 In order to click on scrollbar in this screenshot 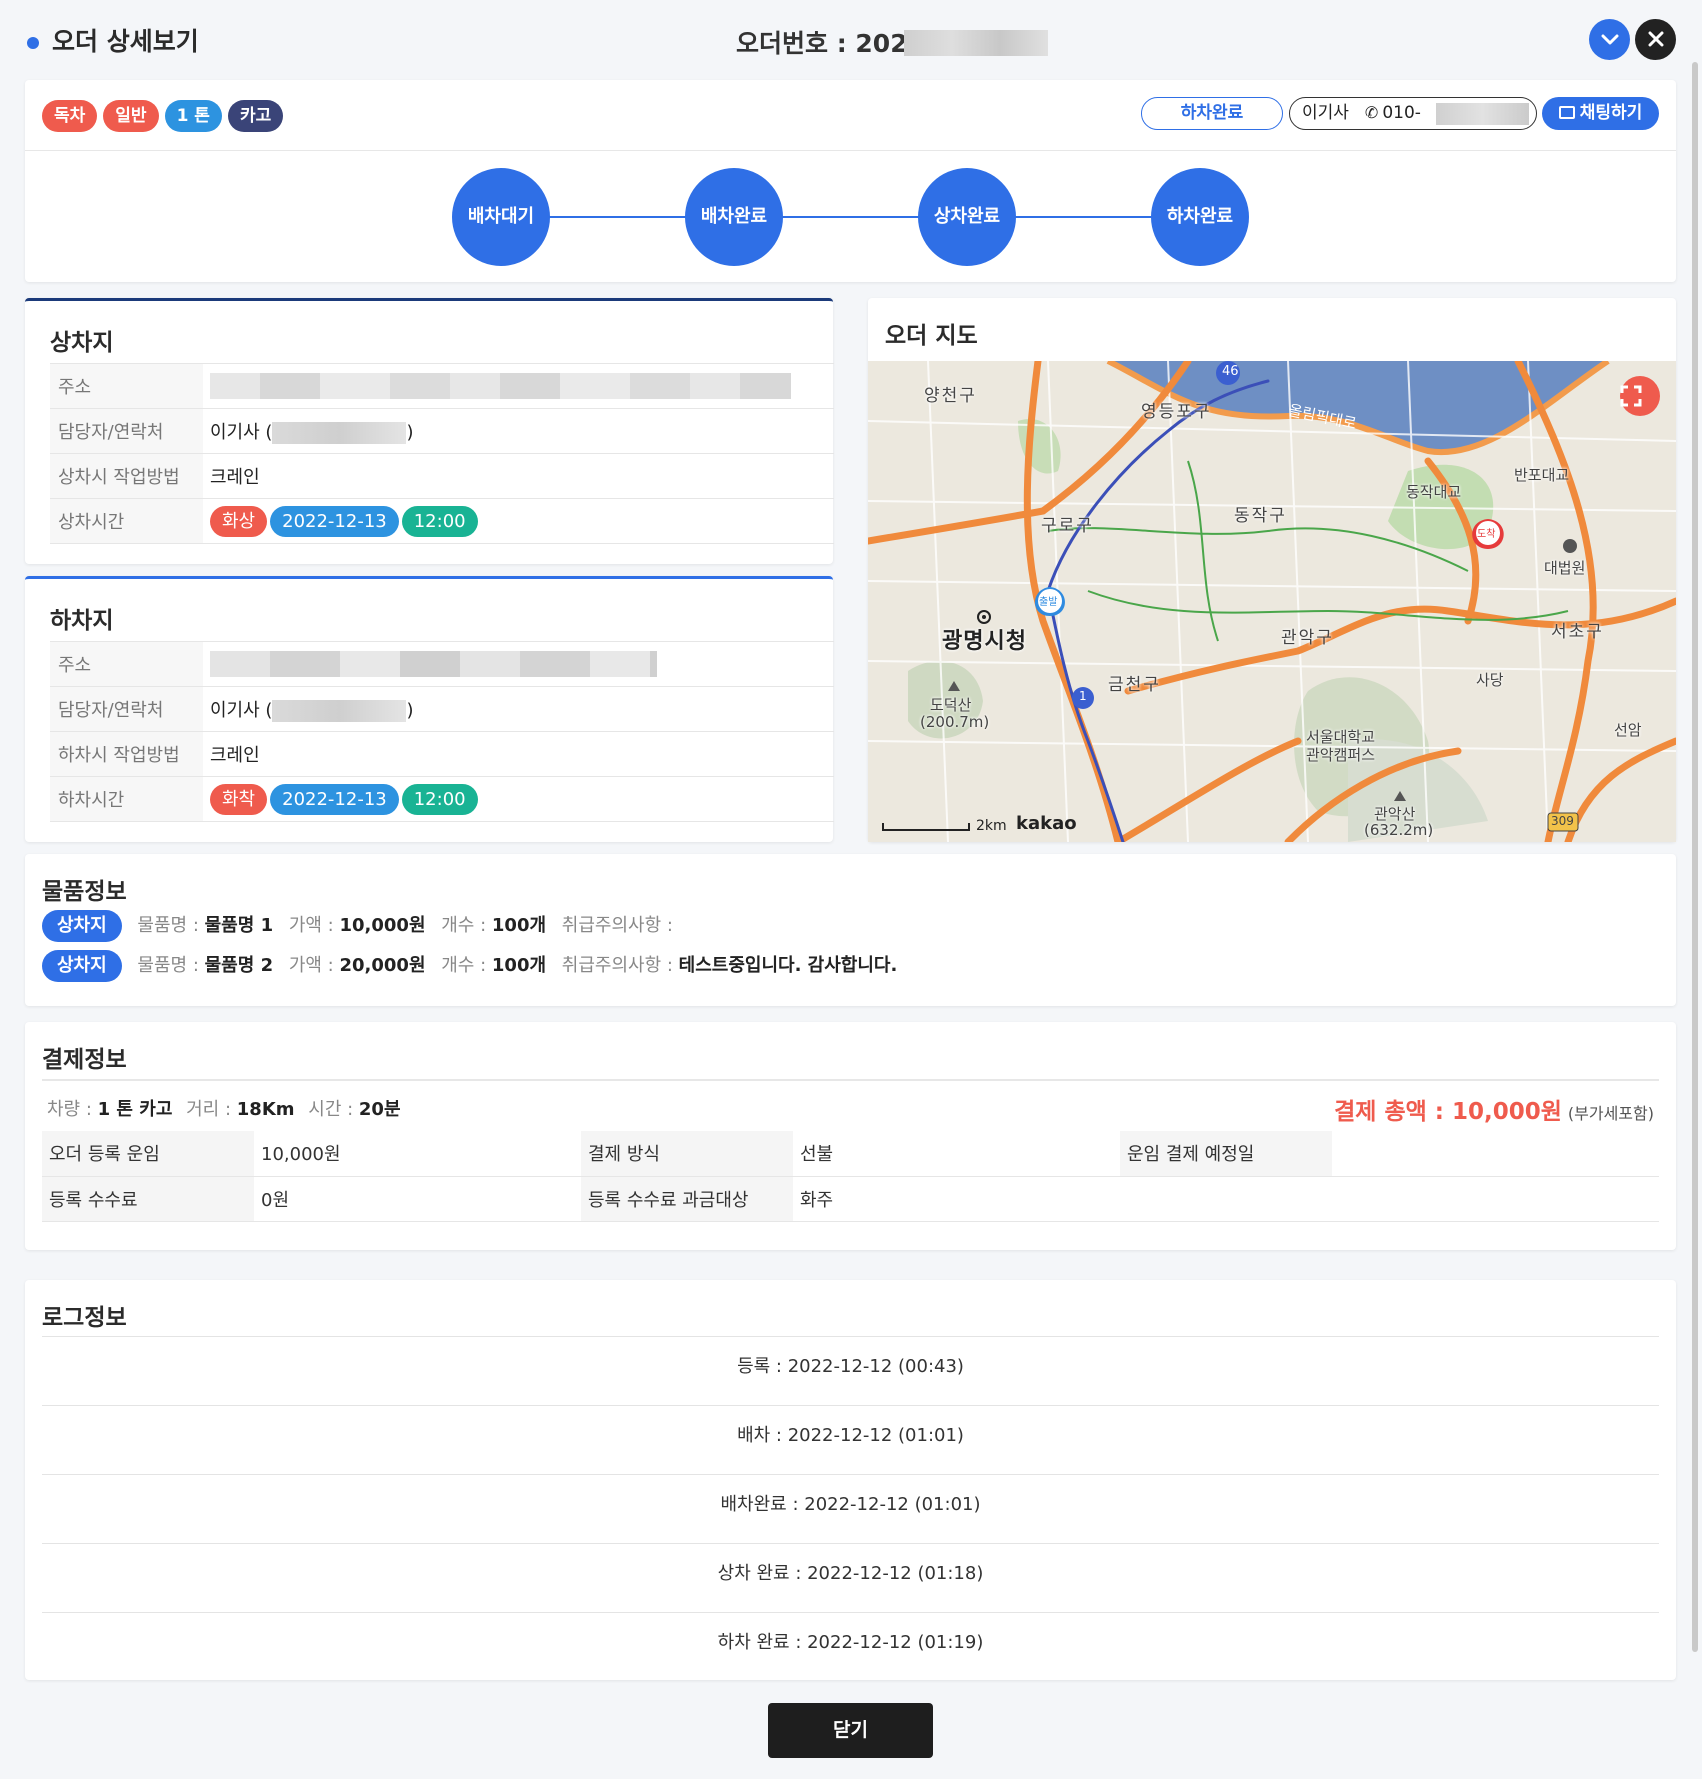, I will do `click(1695, 857)`.